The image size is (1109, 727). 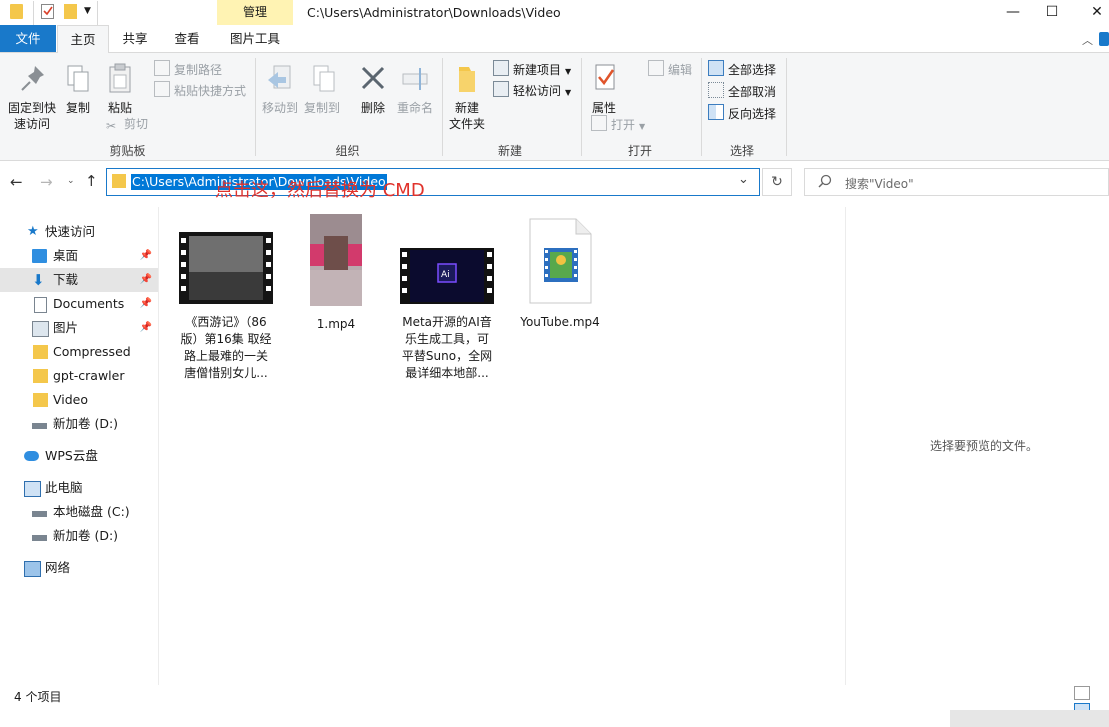 I want to click on qat-dropdown-icon: ▼, so click(x=87, y=11).